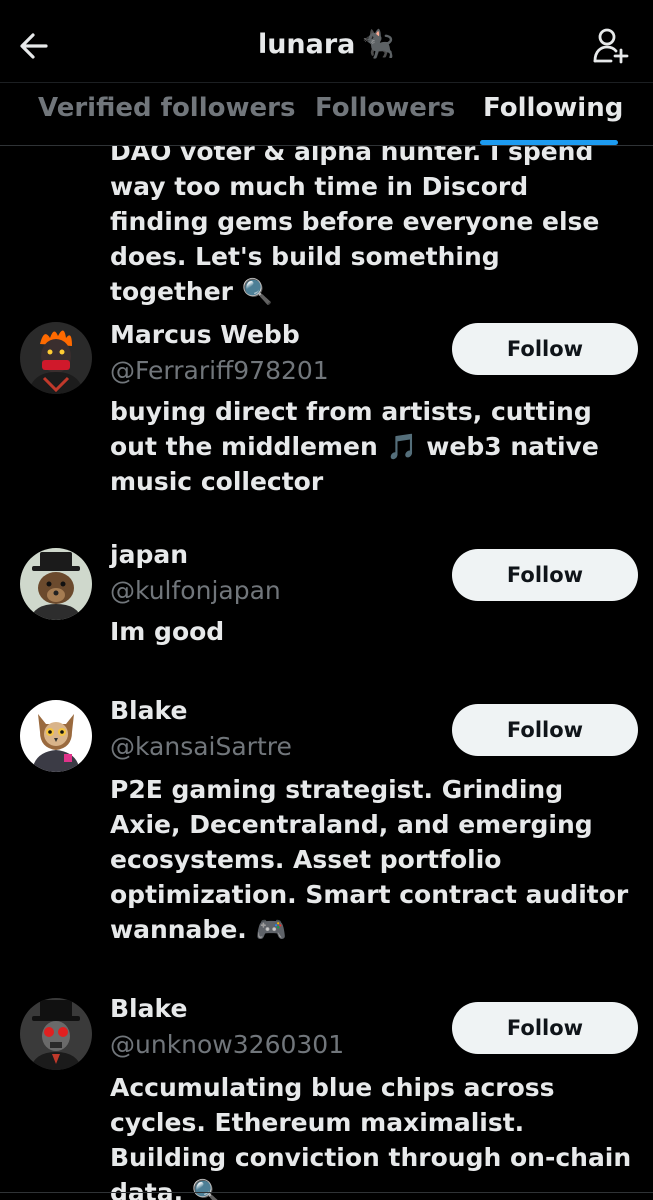 The width and height of the screenshot is (653, 1200). What do you see at coordinates (227, 1044) in the screenshot?
I see `user-handle: @unknow3260301` at bounding box center [227, 1044].